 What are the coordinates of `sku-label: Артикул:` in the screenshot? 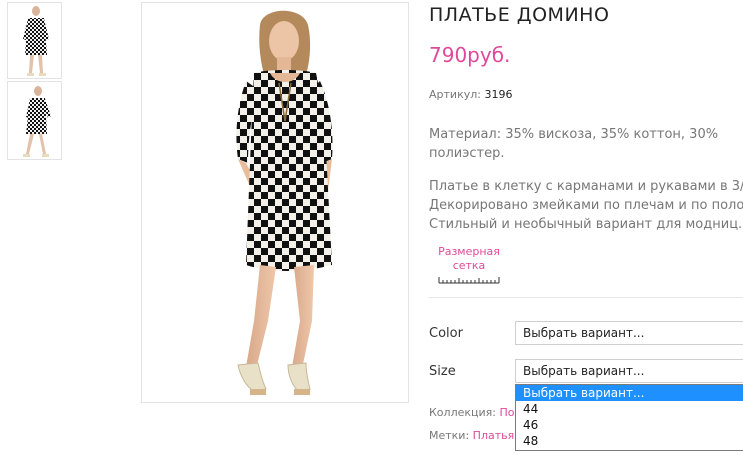 It's located at (455, 94).